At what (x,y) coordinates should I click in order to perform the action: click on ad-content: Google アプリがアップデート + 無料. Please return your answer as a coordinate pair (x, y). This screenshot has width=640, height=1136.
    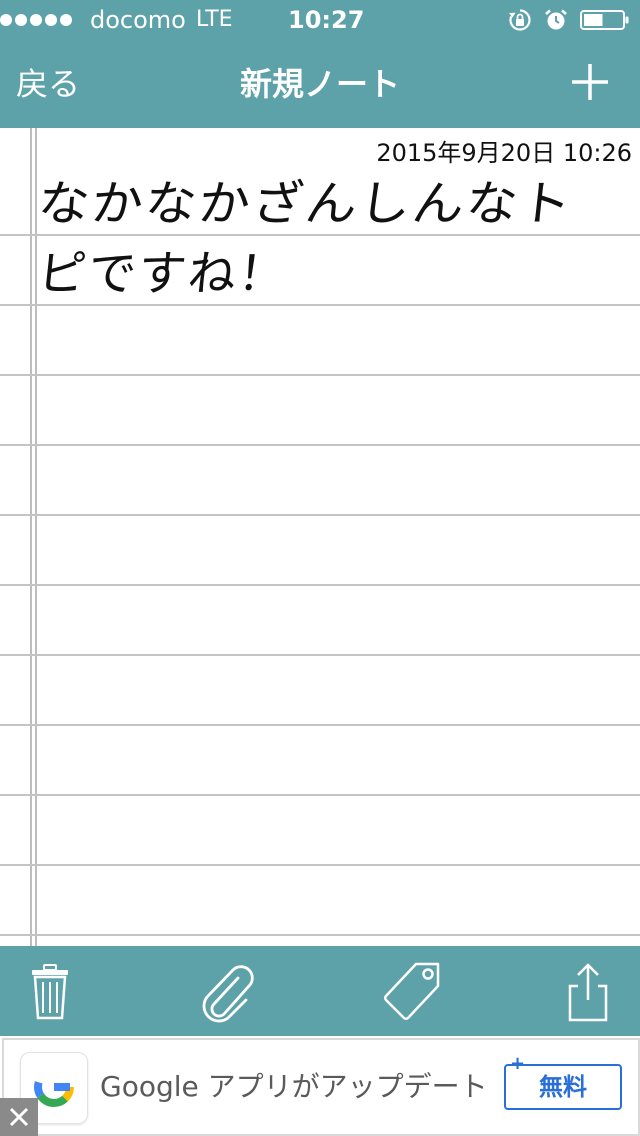
    Looking at the image, I should click on (321, 1087).